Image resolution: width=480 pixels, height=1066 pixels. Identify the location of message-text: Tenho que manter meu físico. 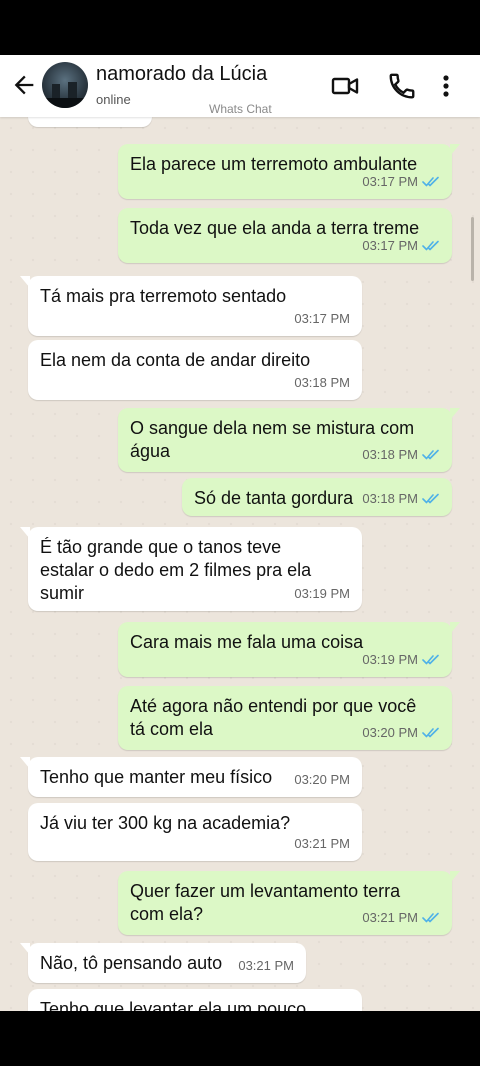
(156, 777).